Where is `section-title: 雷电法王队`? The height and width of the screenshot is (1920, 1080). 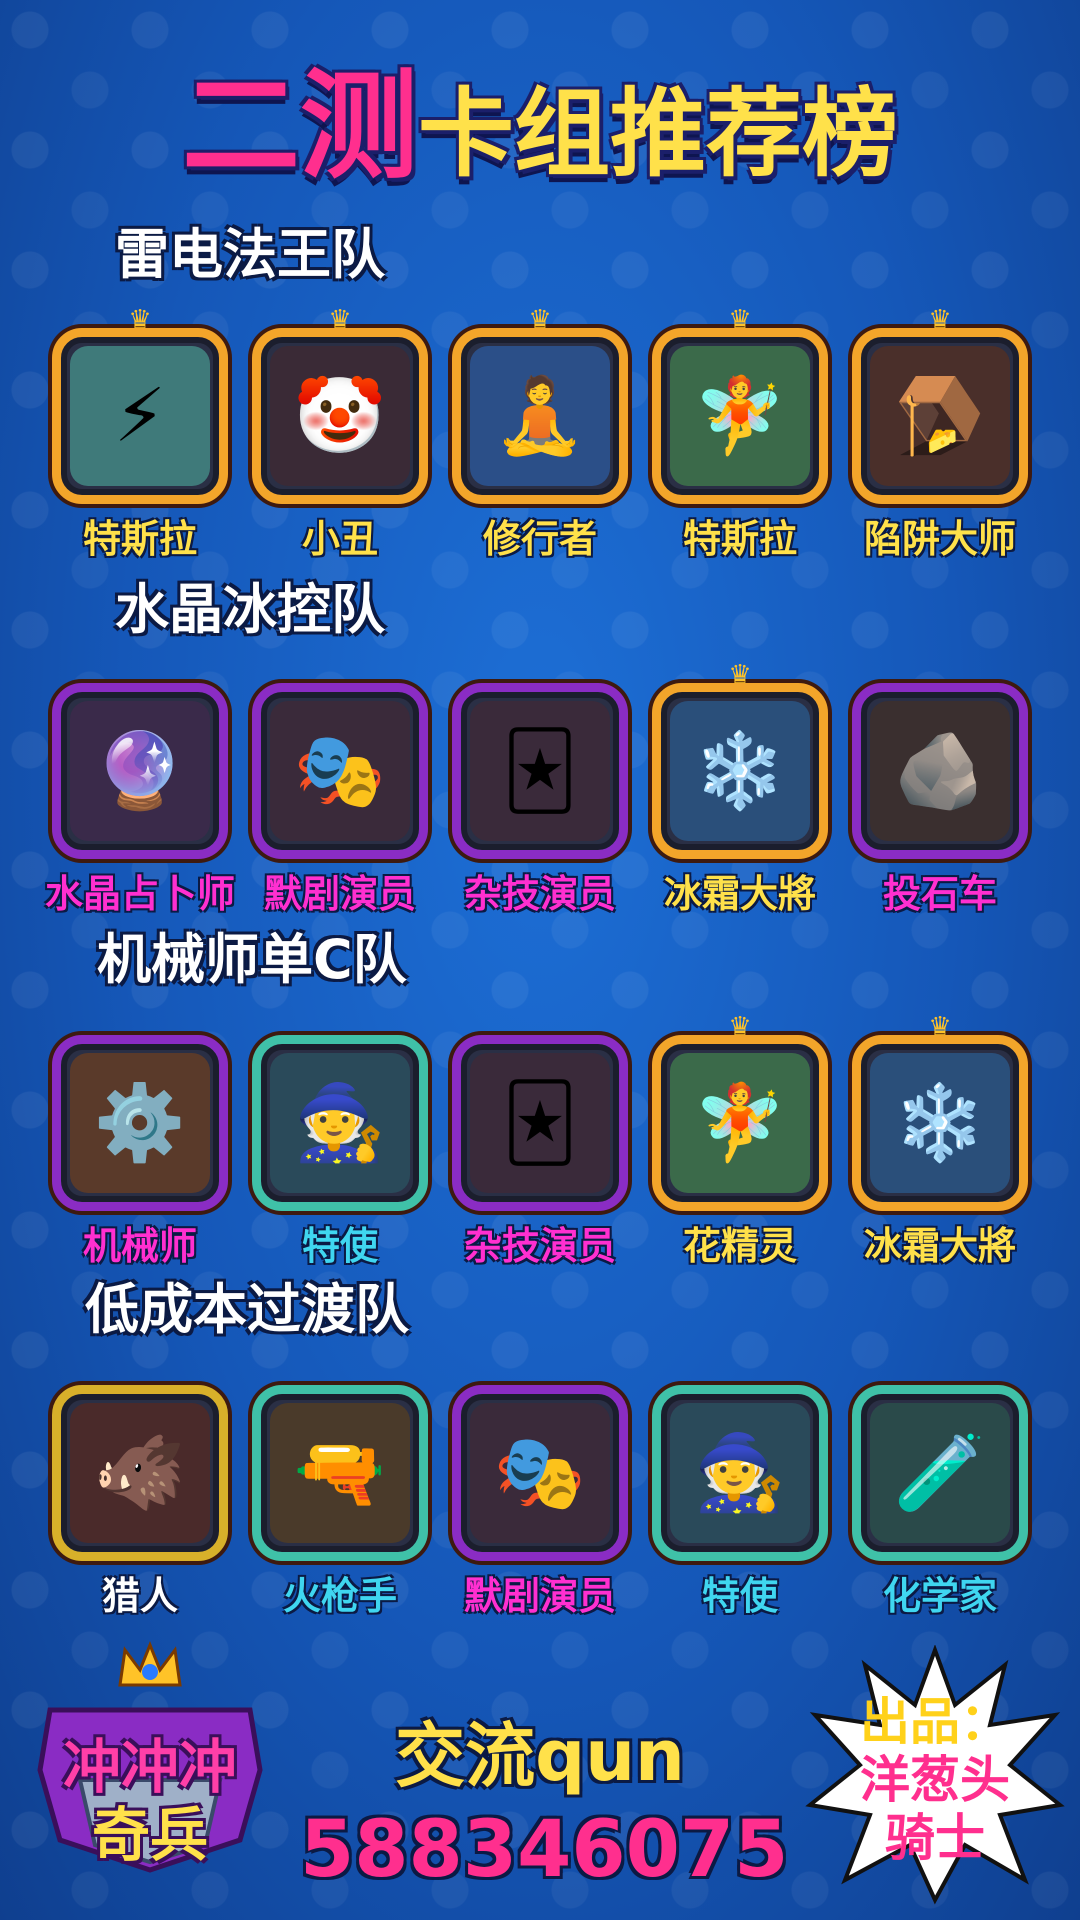 section-title: 雷电法王队 is located at coordinates (250, 254).